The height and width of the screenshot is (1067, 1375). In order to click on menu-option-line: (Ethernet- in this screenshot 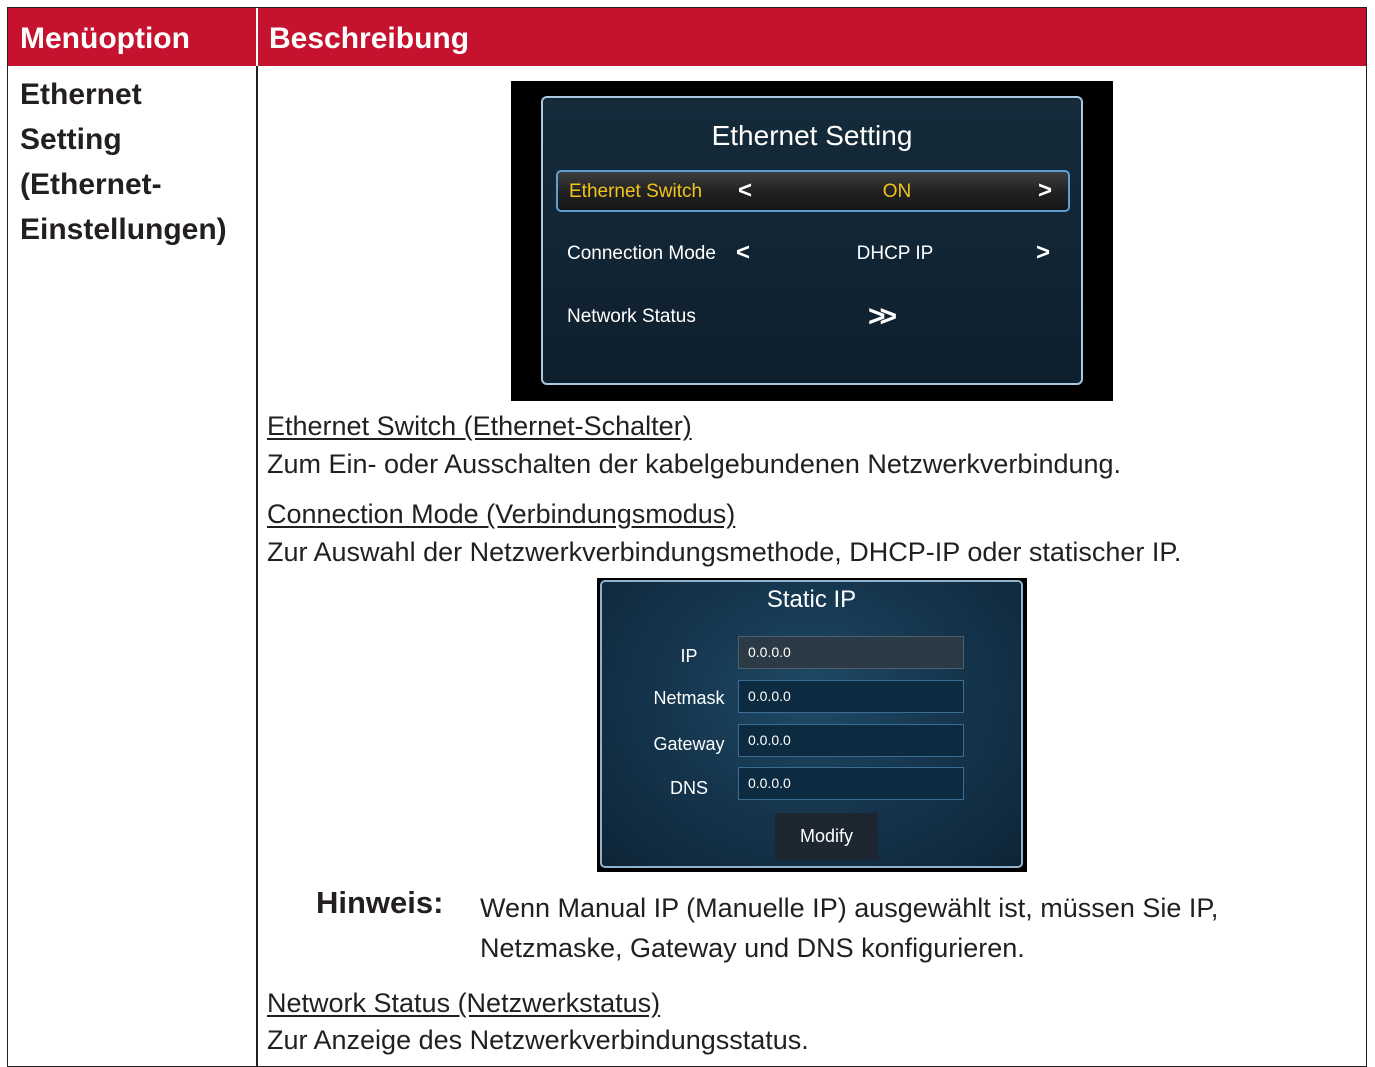, I will do `click(91, 184)`.